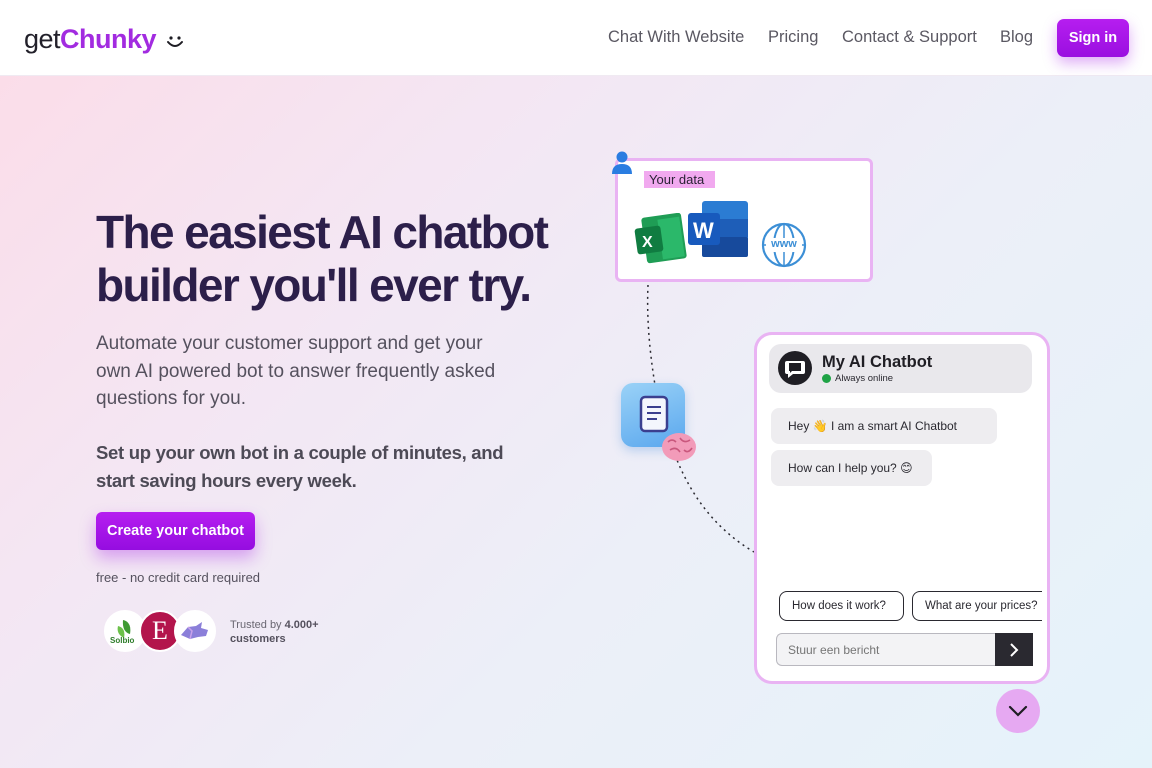  I want to click on logo-prefix: get, so click(42, 38).